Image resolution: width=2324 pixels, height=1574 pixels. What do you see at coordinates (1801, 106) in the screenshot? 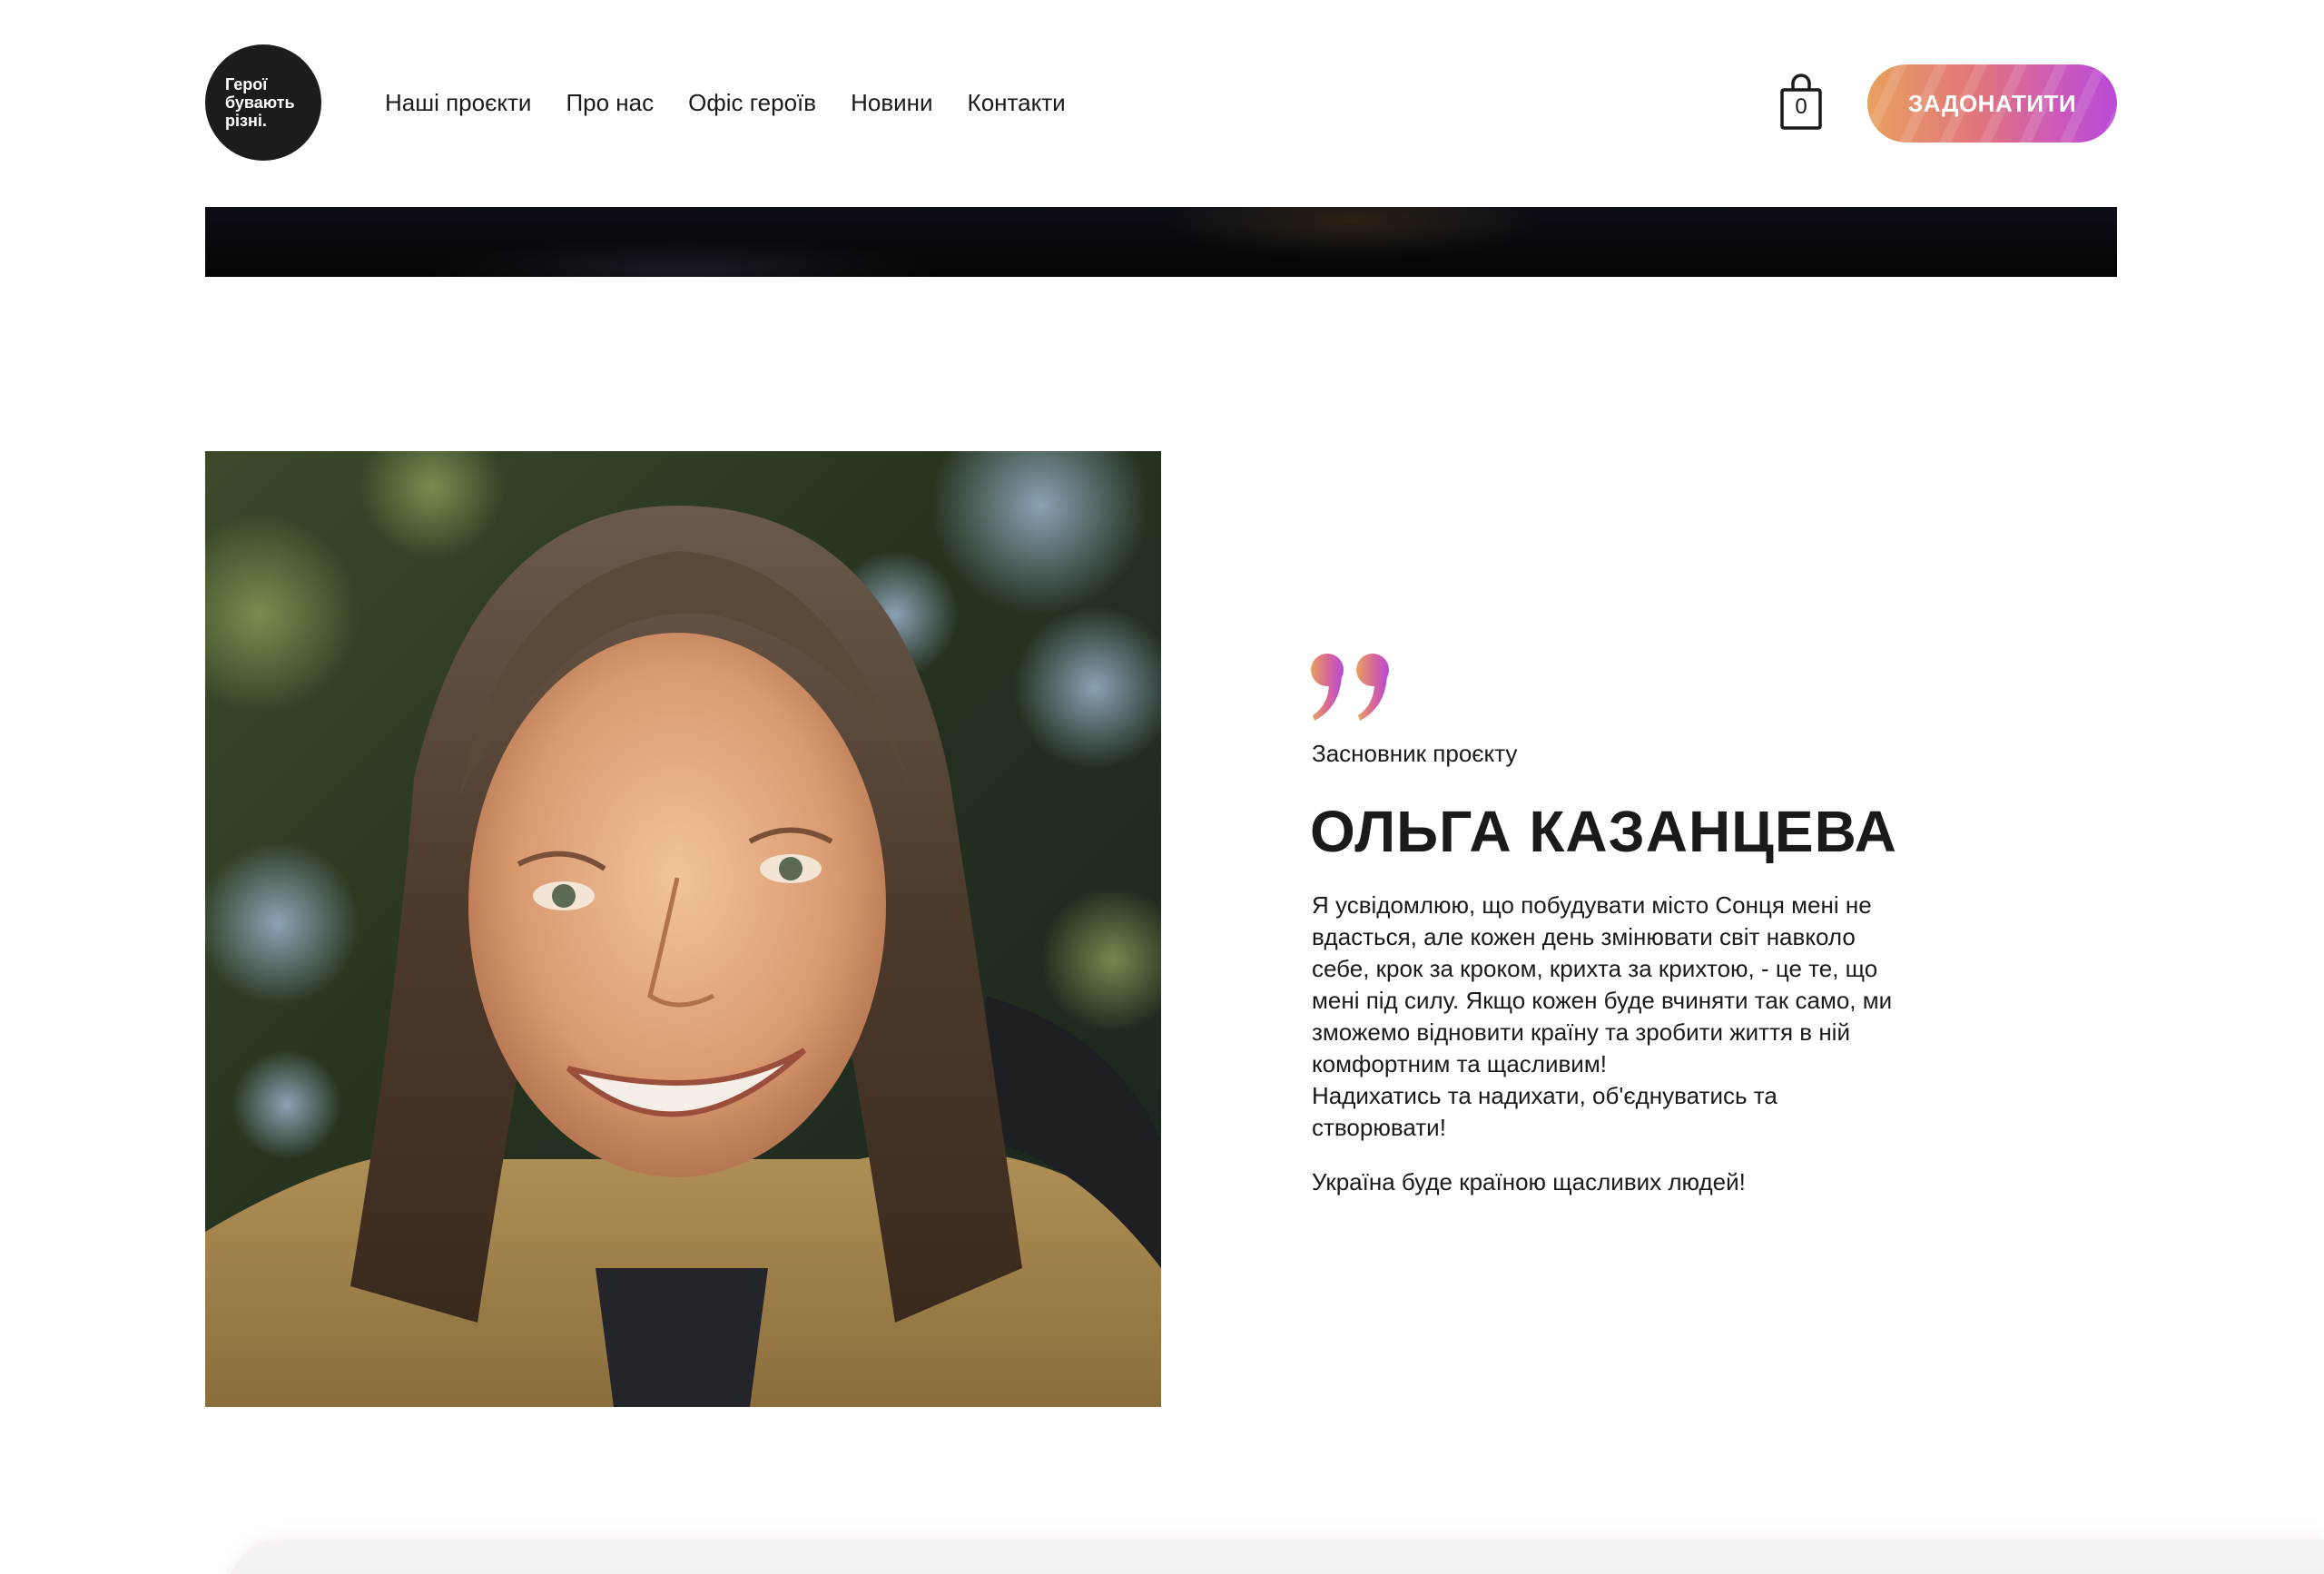
I see `cart-count: 0` at bounding box center [1801, 106].